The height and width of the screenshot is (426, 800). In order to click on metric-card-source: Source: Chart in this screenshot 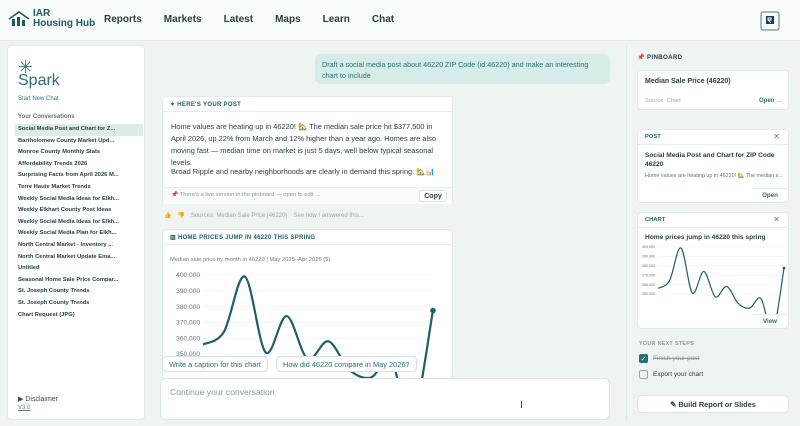, I will do `click(663, 101)`.